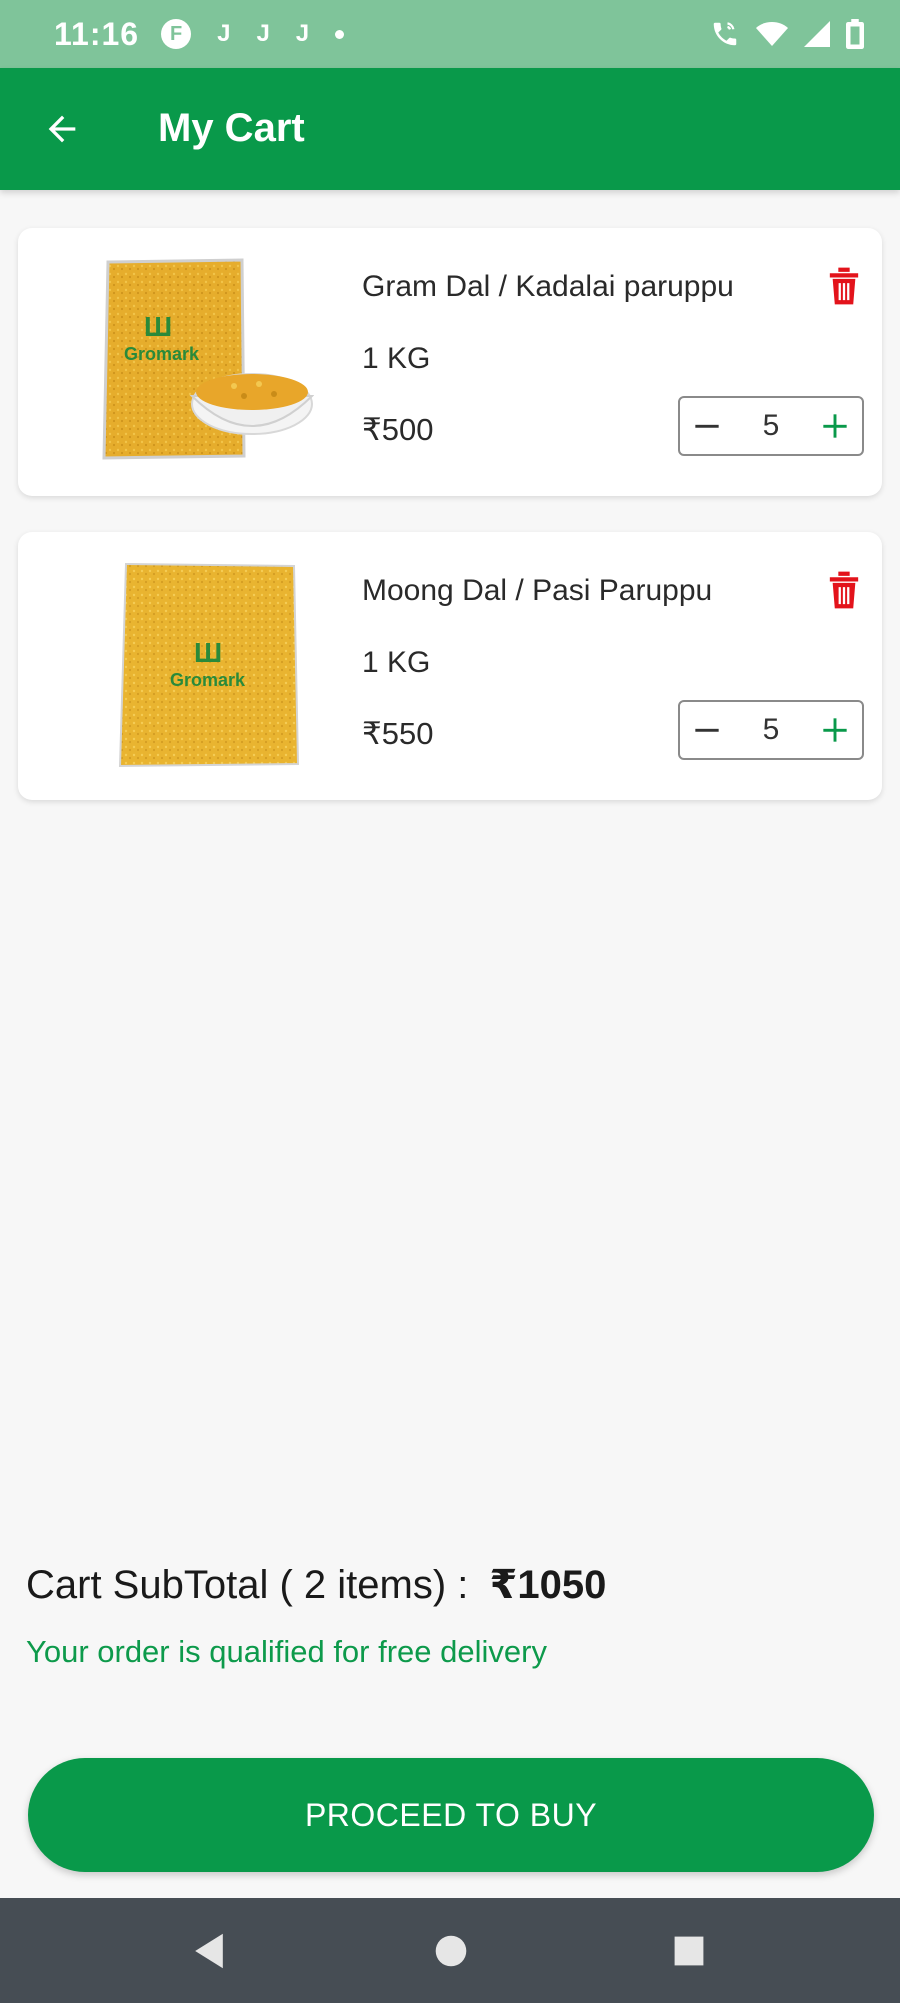 The width and height of the screenshot is (900, 2003). I want to click on signal-icon, so click(817, 34).